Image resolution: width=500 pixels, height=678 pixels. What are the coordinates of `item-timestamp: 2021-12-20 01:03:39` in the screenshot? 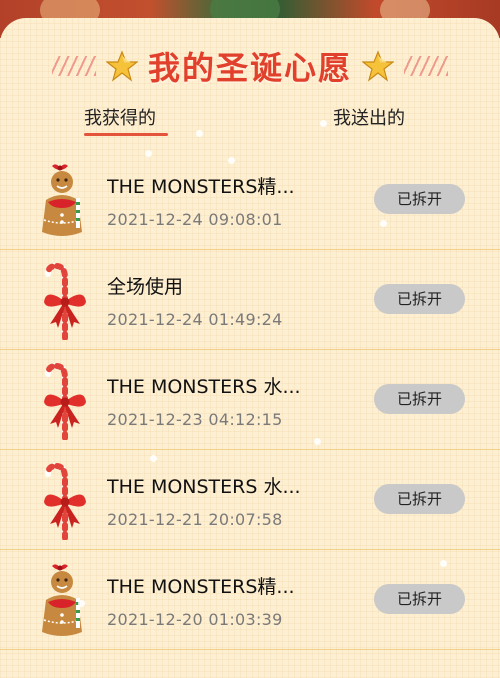 It's located at (195, 619).